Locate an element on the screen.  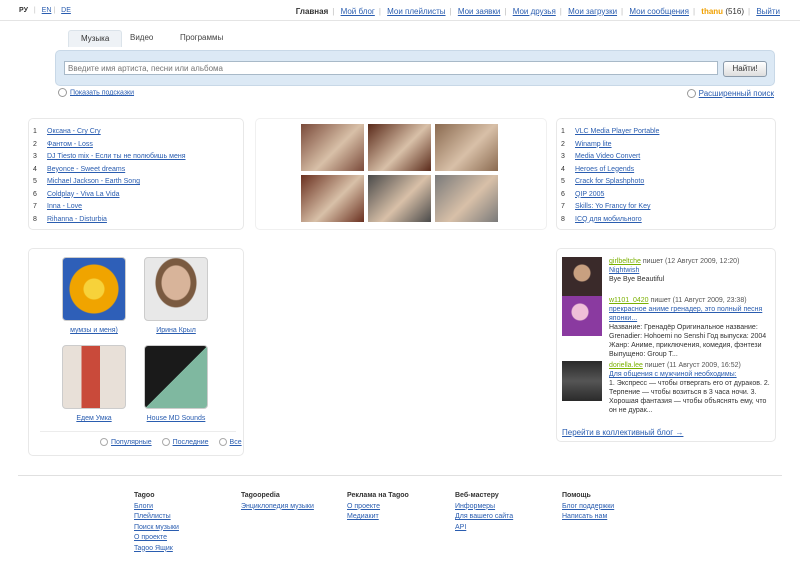
collective-blog-link: Перейти в коллективный блог → is located at coordinates (622, 432).